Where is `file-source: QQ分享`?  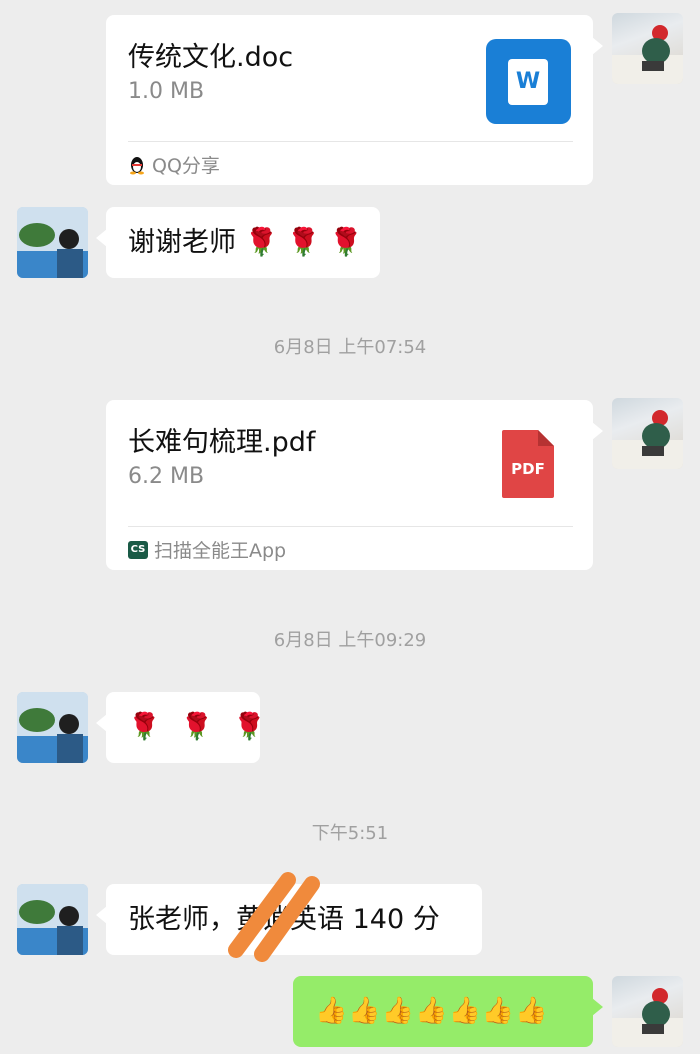 file-source: QQ分享 is located at coordinates (174, 164).